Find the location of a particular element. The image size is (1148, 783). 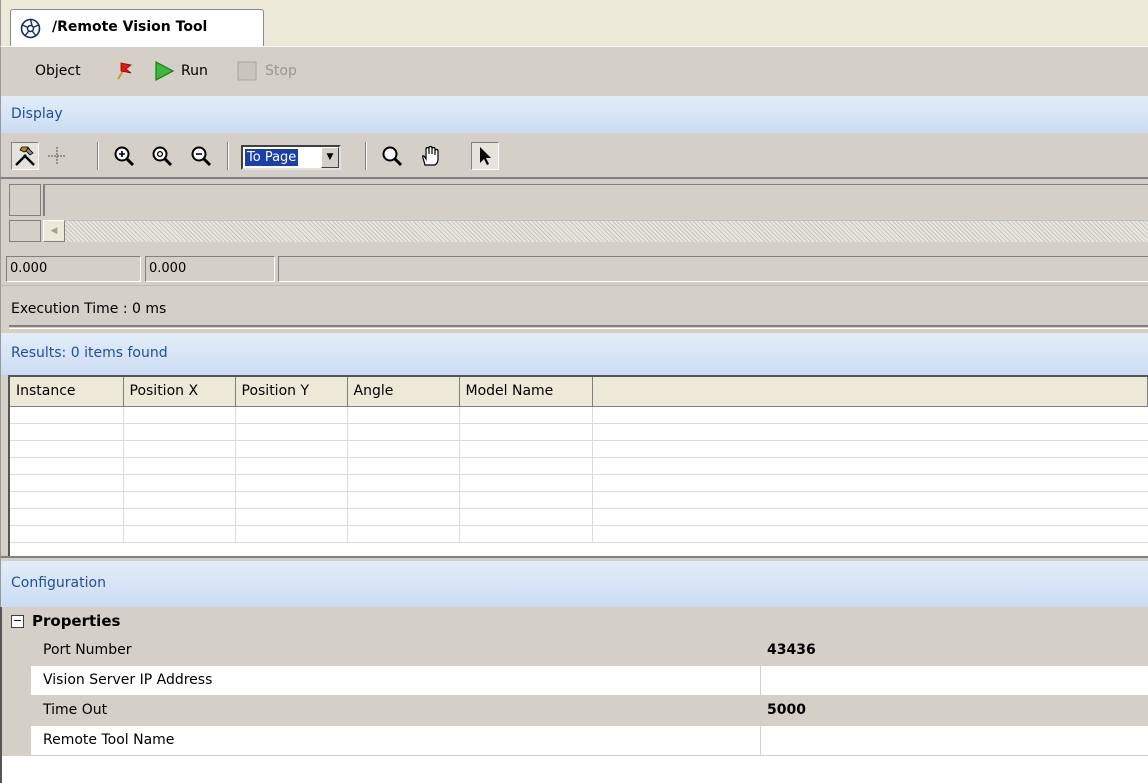

configuration-section-header: Configuration is located at coordinates (574, 584).